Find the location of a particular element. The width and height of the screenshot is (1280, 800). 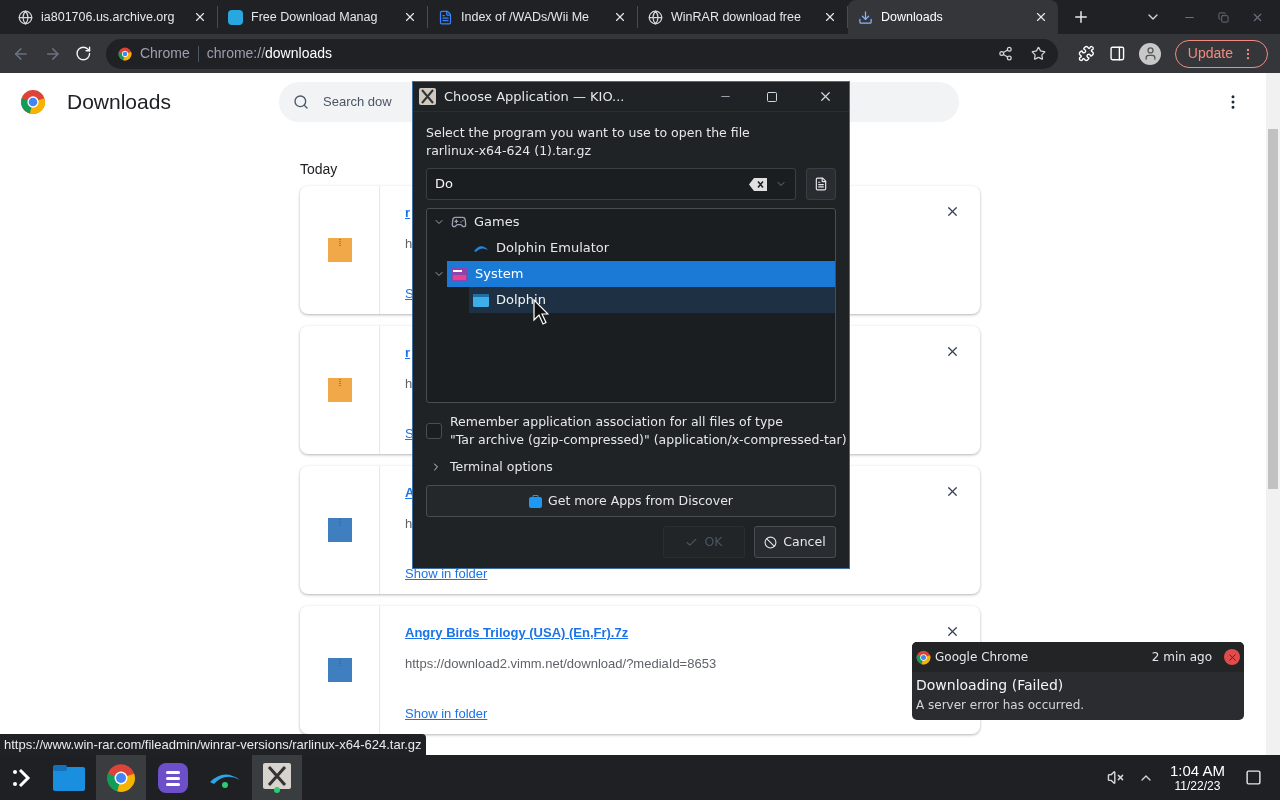

notification-time: 2 min ago is located at coordinates (1181, 657).